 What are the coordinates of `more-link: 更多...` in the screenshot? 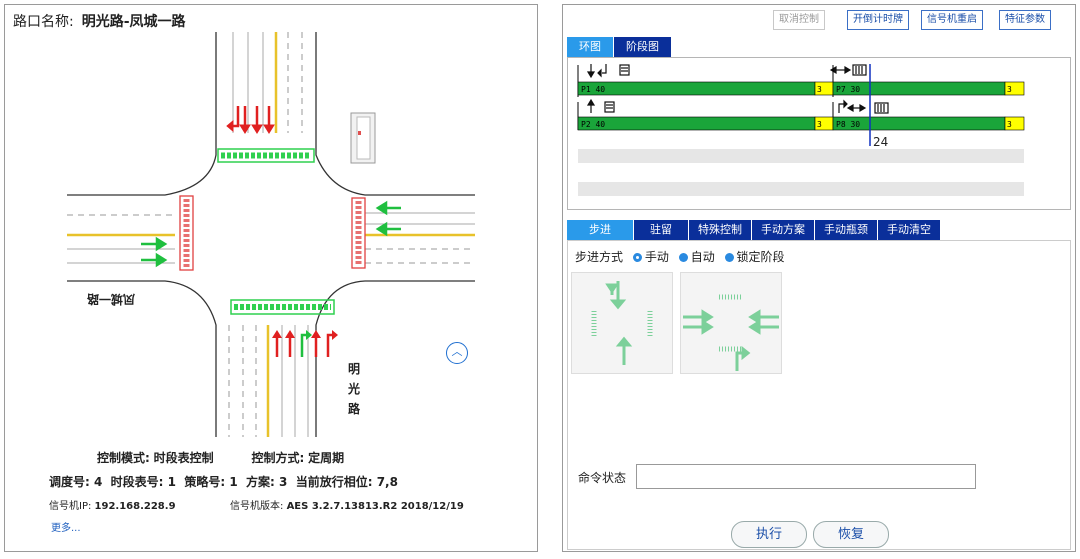 It's located at (66, 526).